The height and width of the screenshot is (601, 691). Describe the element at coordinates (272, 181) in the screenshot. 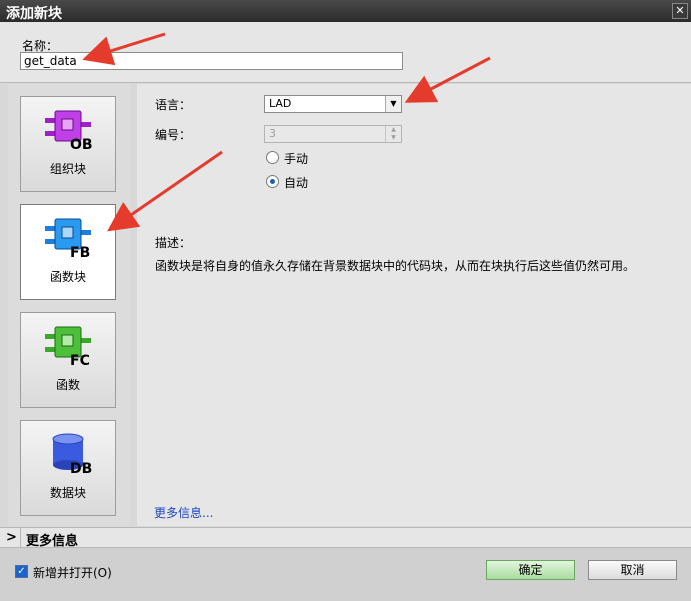

I see `radio-checked-icon` at that location.